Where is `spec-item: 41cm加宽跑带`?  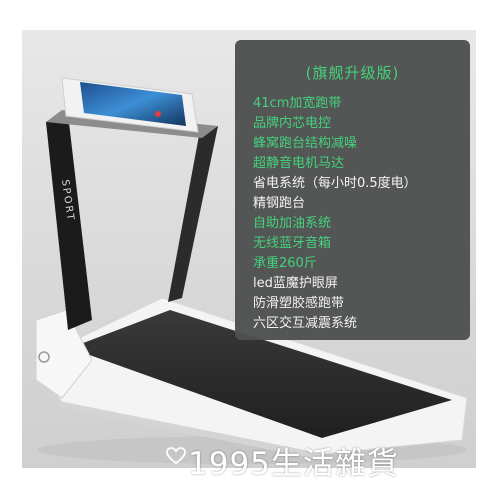
spec-item: 41cm加宽跑带 is located at coordinates (297, 103).